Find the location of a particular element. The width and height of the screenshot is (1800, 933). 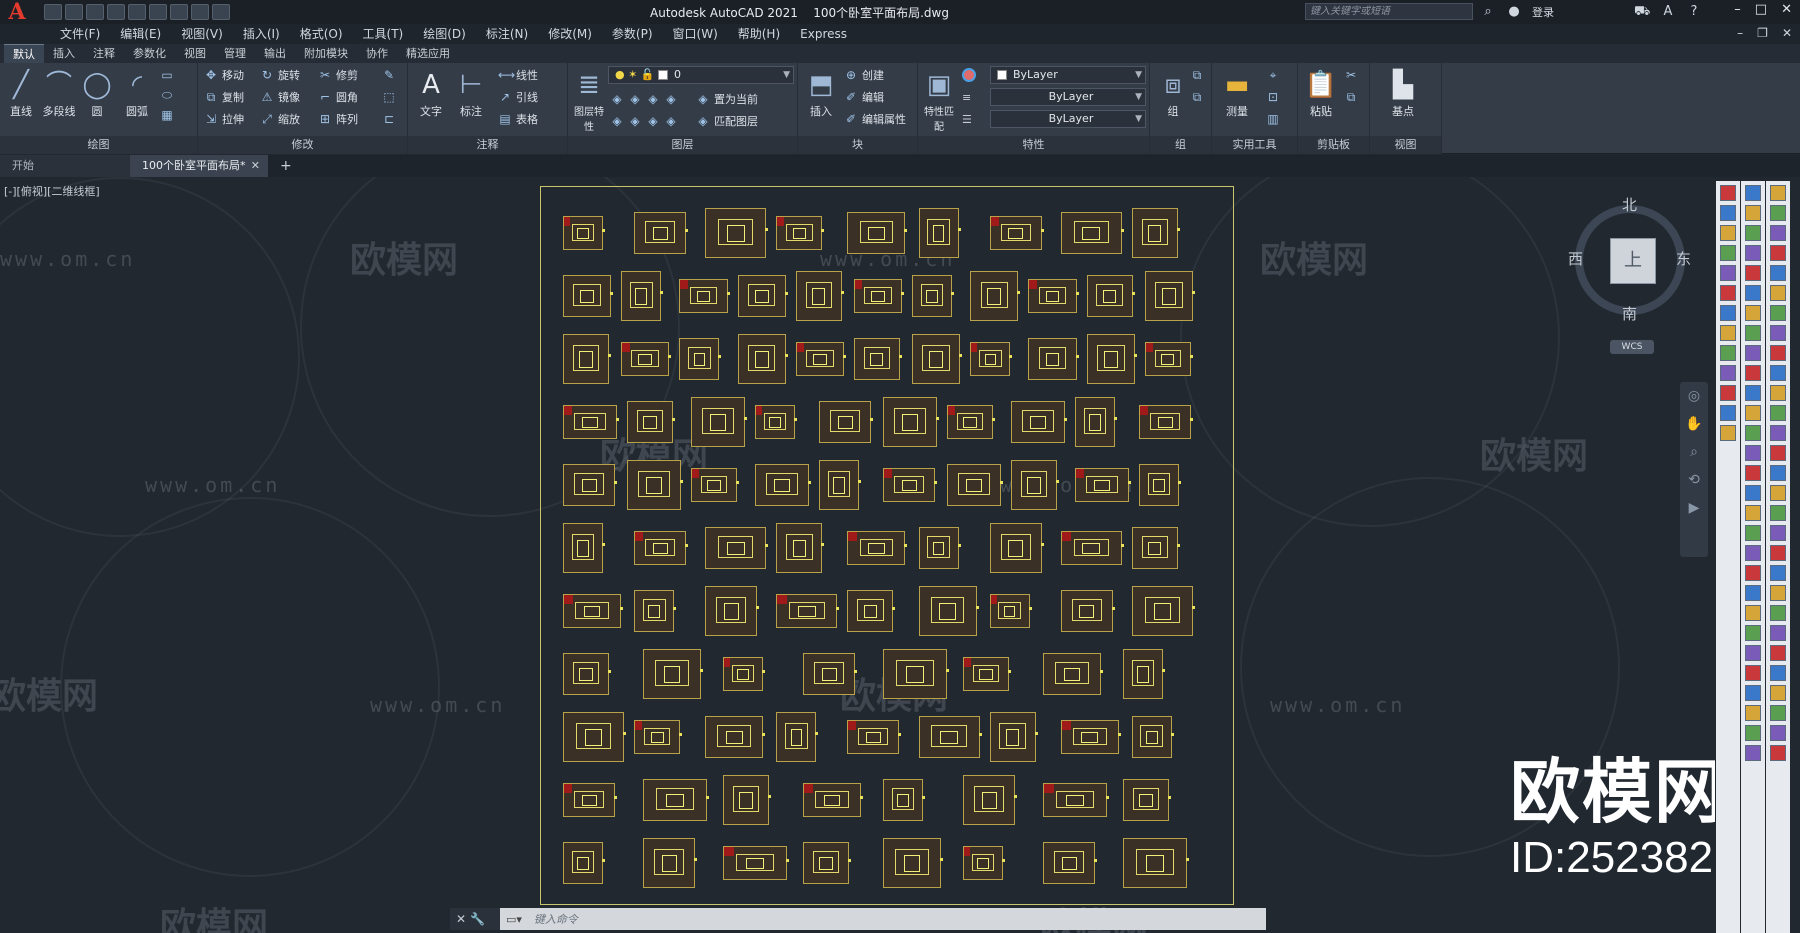

cart-icon: ⛟ is located at coordinates (1642, 12).